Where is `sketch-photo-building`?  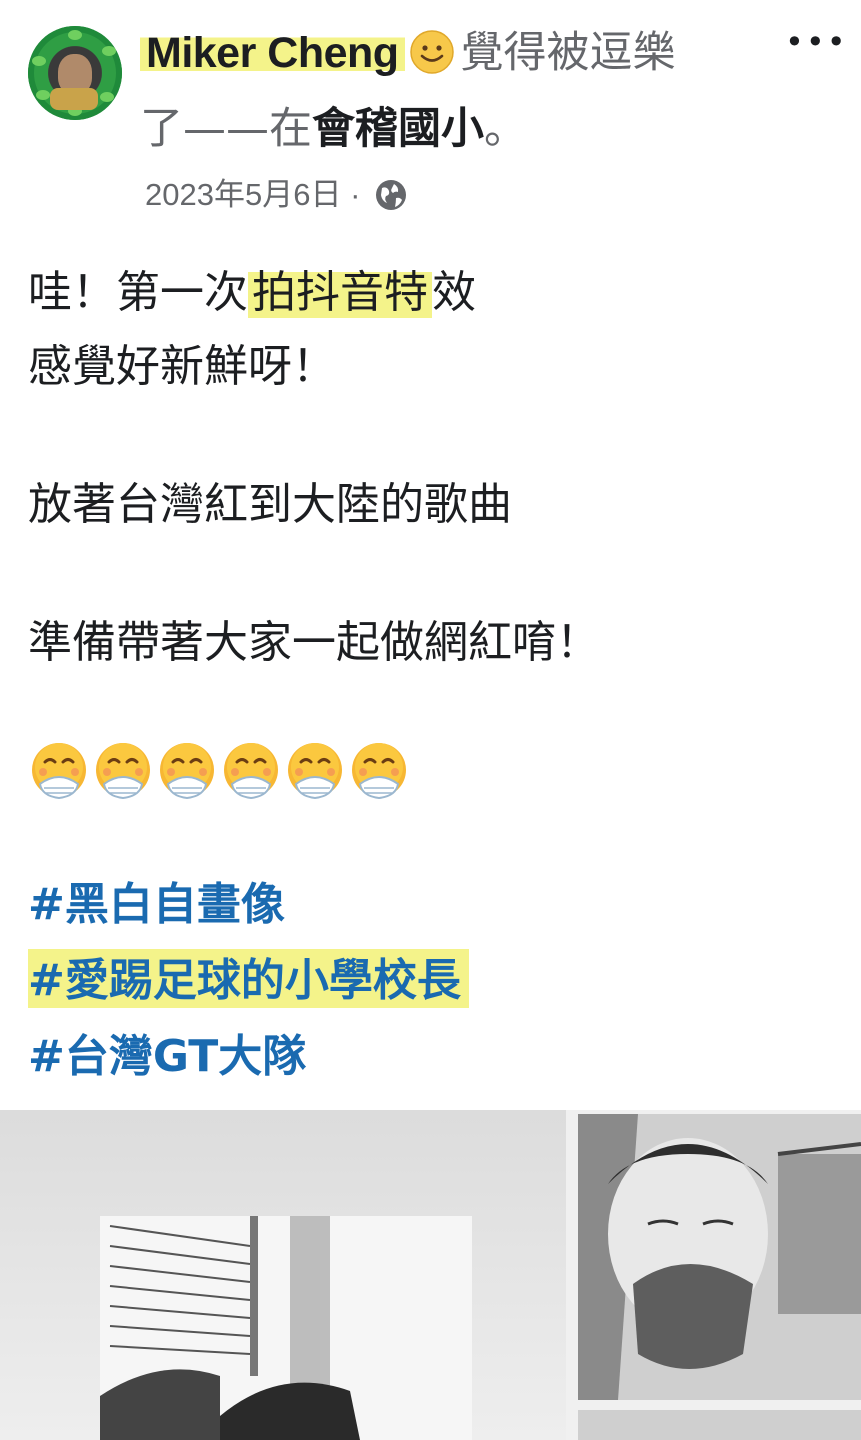
sketch-photo-building is located at coordinates (286, 1328).